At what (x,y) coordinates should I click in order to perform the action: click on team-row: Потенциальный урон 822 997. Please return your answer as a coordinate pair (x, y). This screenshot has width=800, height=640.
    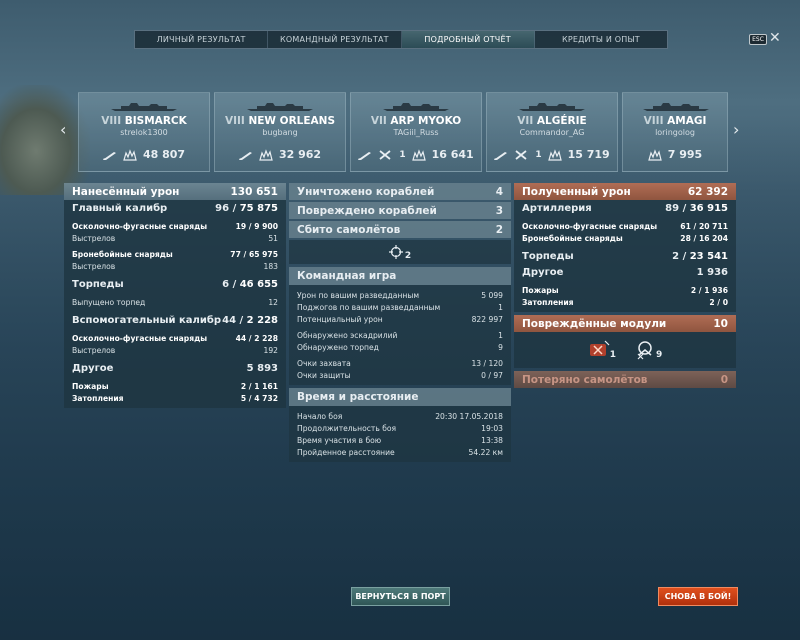
    Looking at the image, I should click on (400, 319).